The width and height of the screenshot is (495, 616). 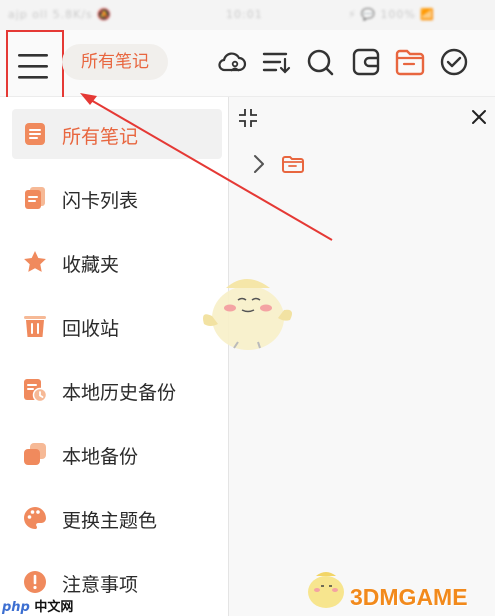 I want to click on drawer-item-change-theme-color: 更换主题色, so click(x=117, y=518).